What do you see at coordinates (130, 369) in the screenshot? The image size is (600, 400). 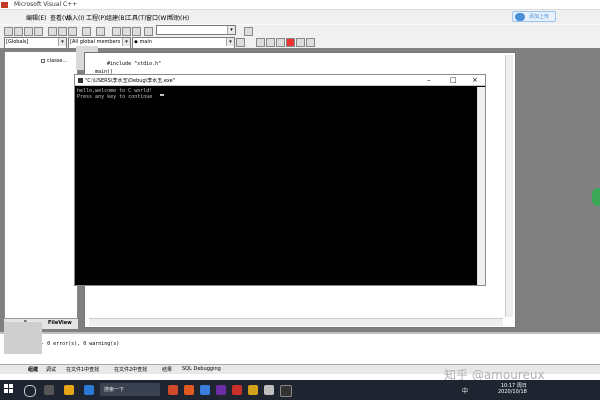 I see `tab-find-in-files-2: 在文件2中查找` at bounding box center [130, 369].